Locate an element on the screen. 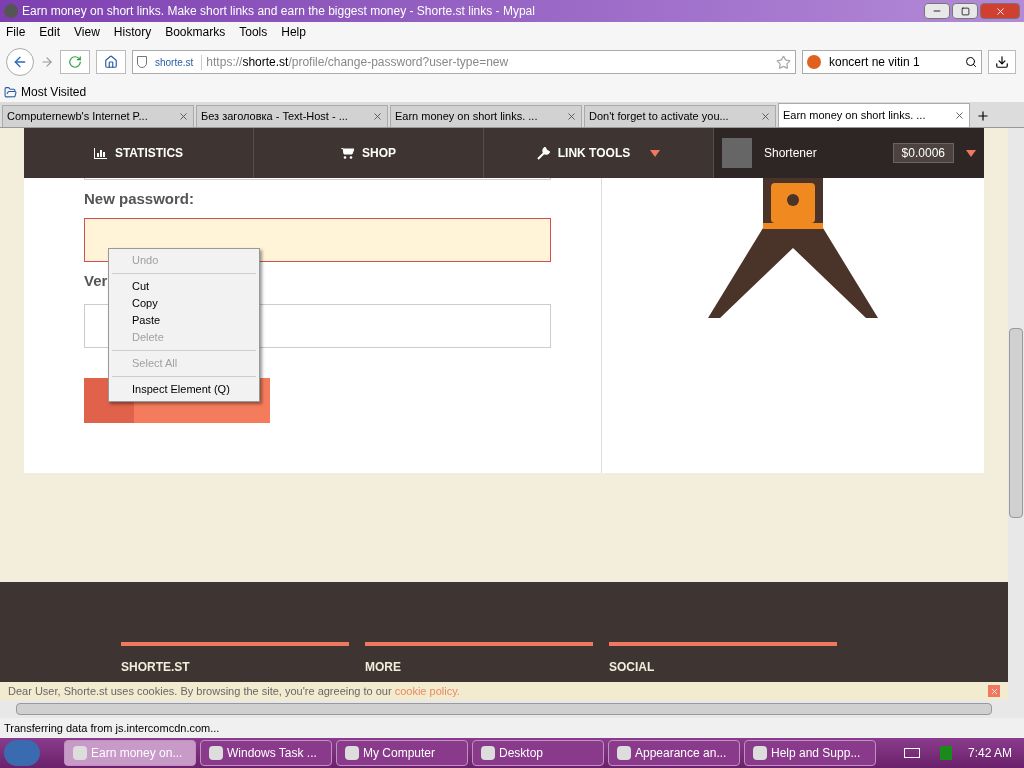 The height and width of the screenshot is (768, 1024). balance-badge: $0.0006 is located at coordinates (923, 153).